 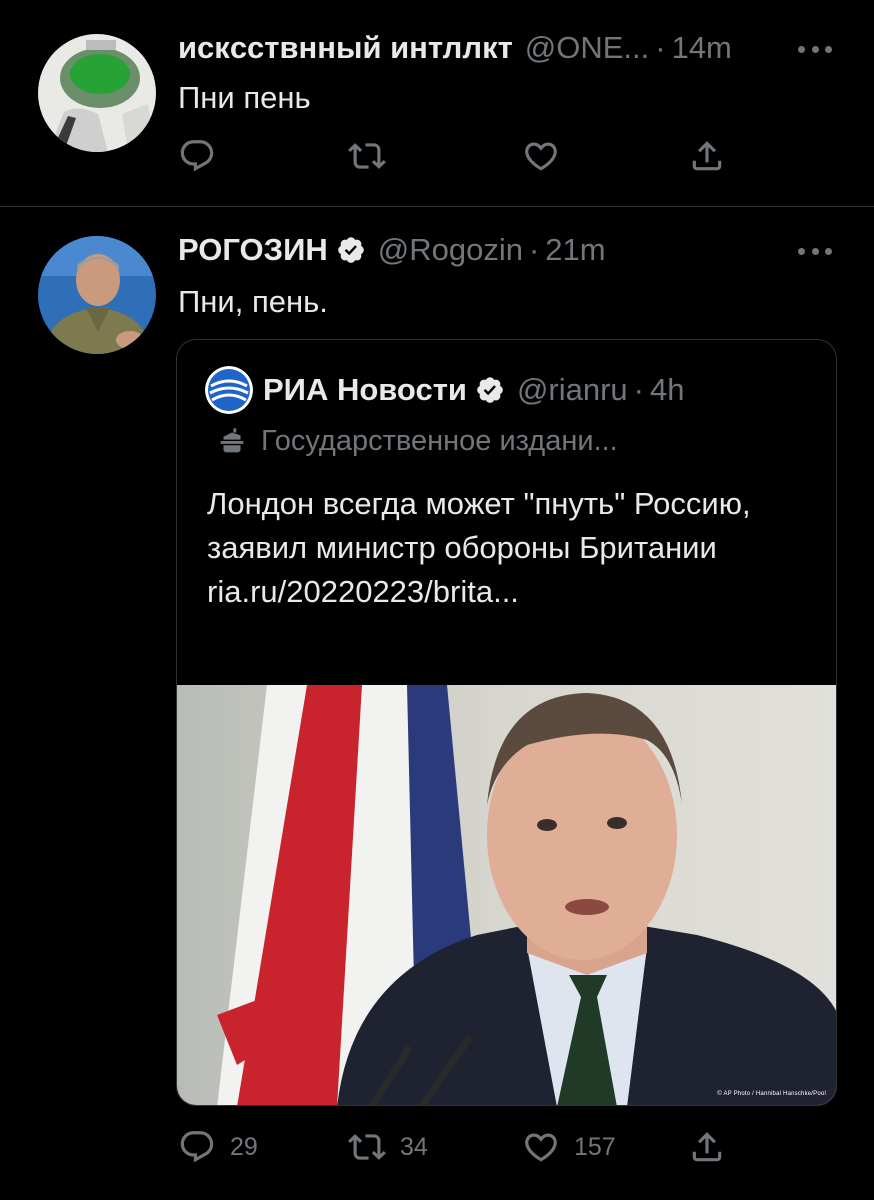 What do you see at coordinates (345, 48) in the screenshot?
I see `author-name: искccтвнный интллкт` at bounding box center [345, 48].